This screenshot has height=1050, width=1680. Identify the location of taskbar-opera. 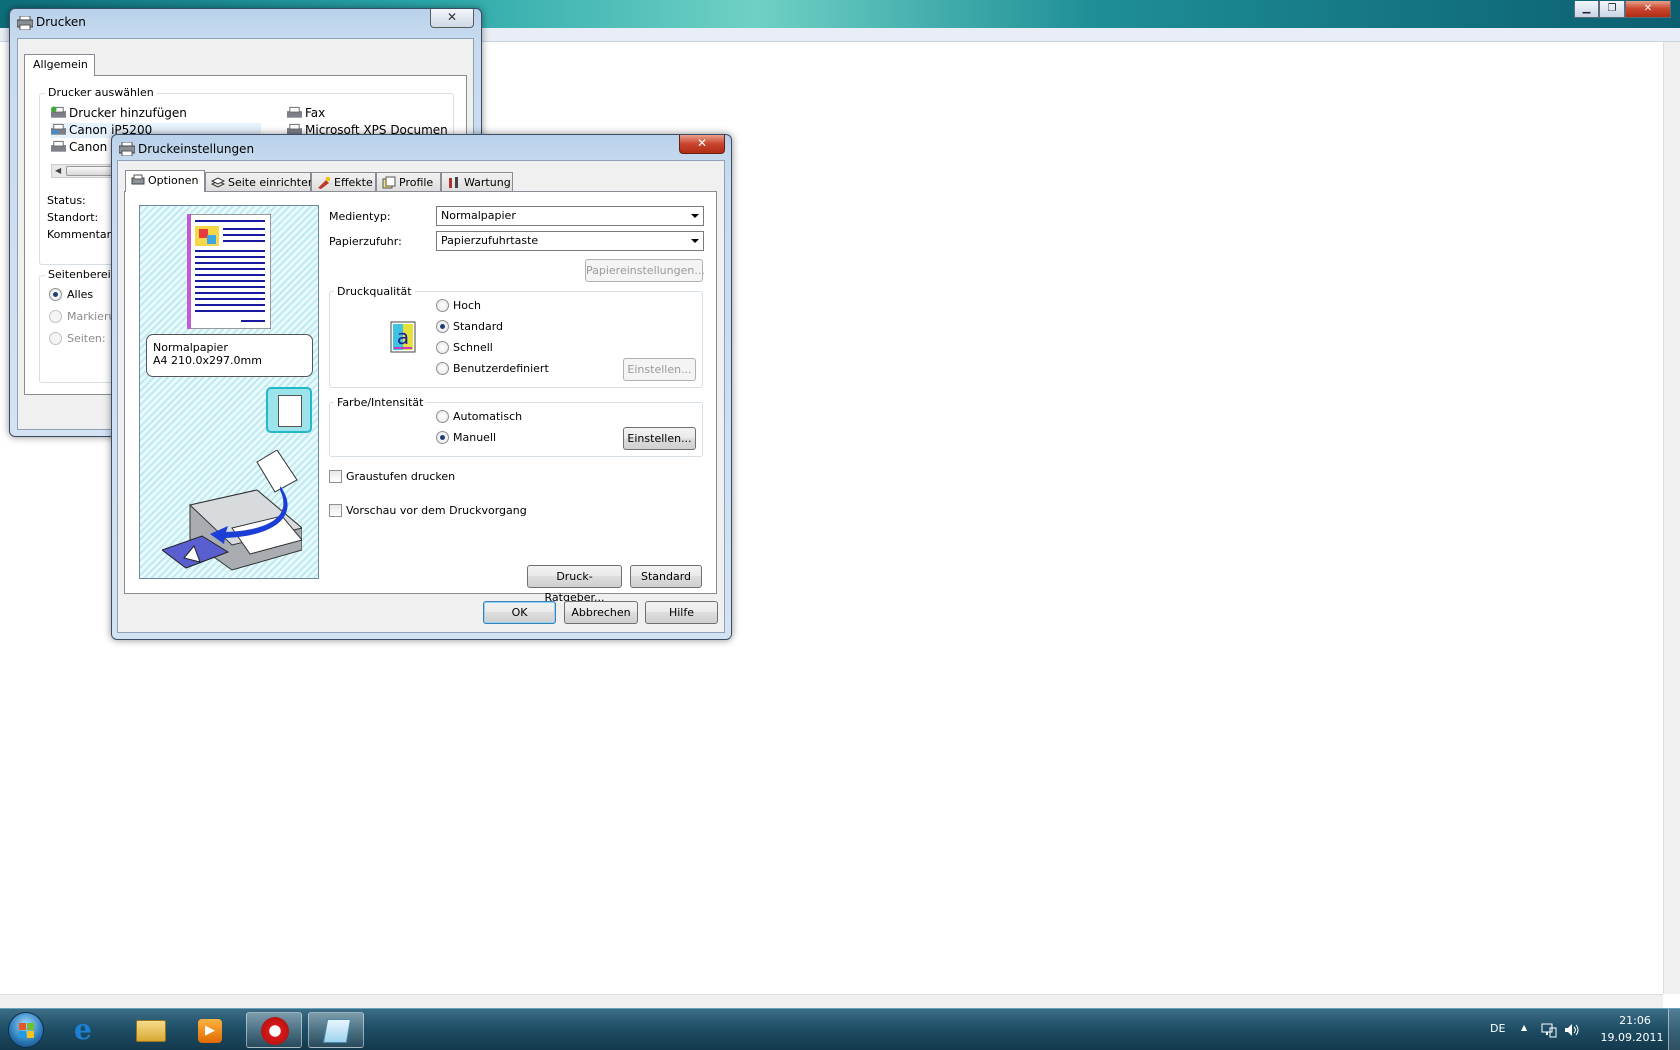
(274, 1030).